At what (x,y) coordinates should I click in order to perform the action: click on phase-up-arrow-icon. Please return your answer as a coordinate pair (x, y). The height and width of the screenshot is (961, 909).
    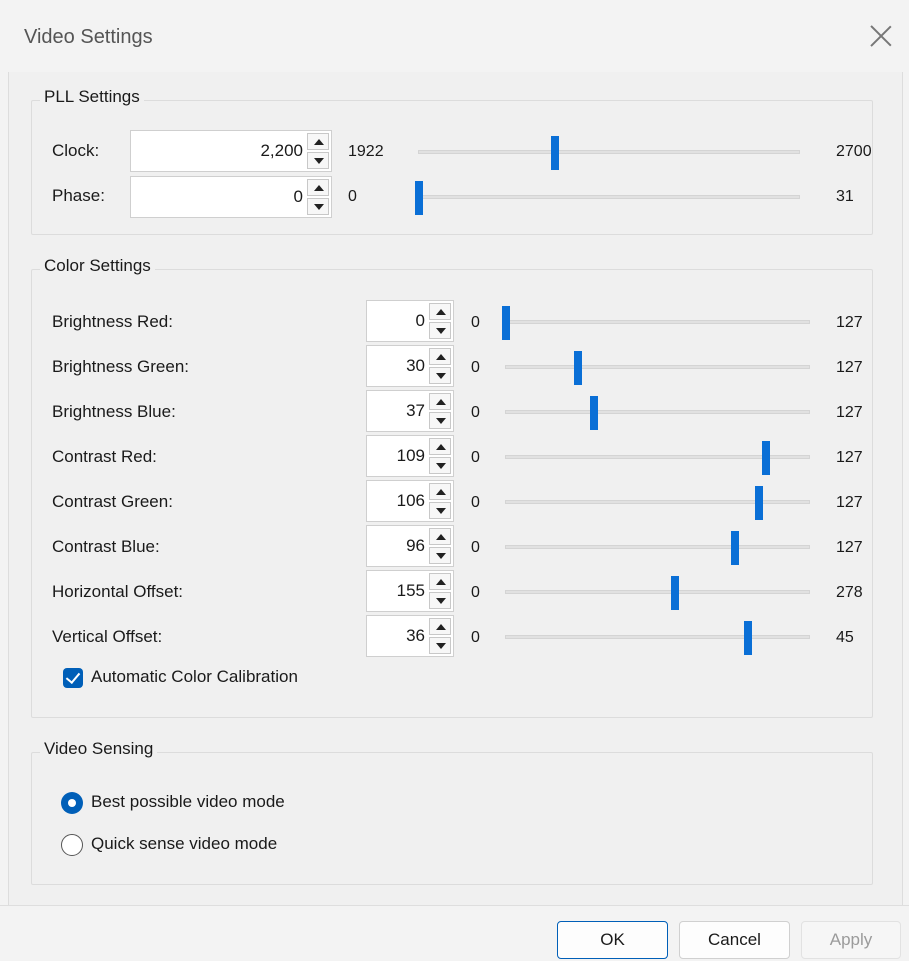
    Looking at the image, I should click on (318, 187).